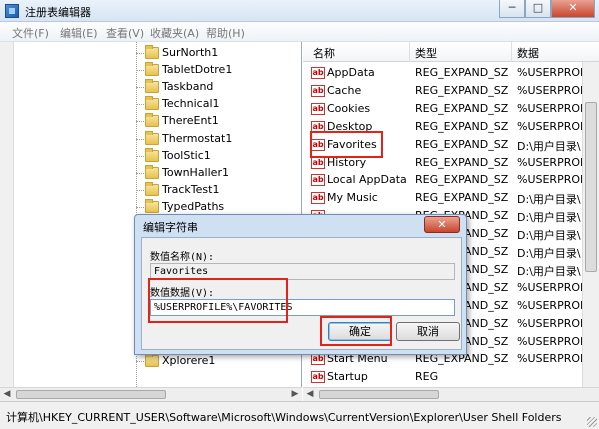 The width and height of the screenshot is (599, 429). I want to click on maximize-button: □, so click(538, 9).